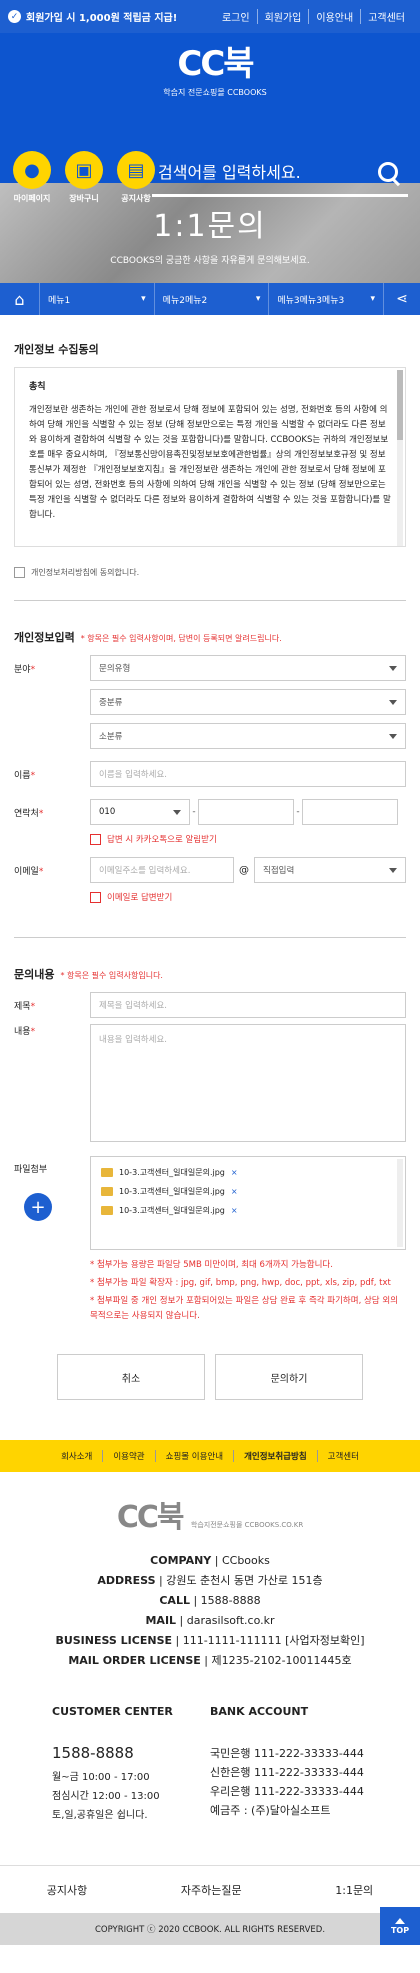 Image resolution: width=420 pixels, height=1973 pixels. I want to click on bank-line: 예금주 : (주)달아실소프트, so click(270, 1810).